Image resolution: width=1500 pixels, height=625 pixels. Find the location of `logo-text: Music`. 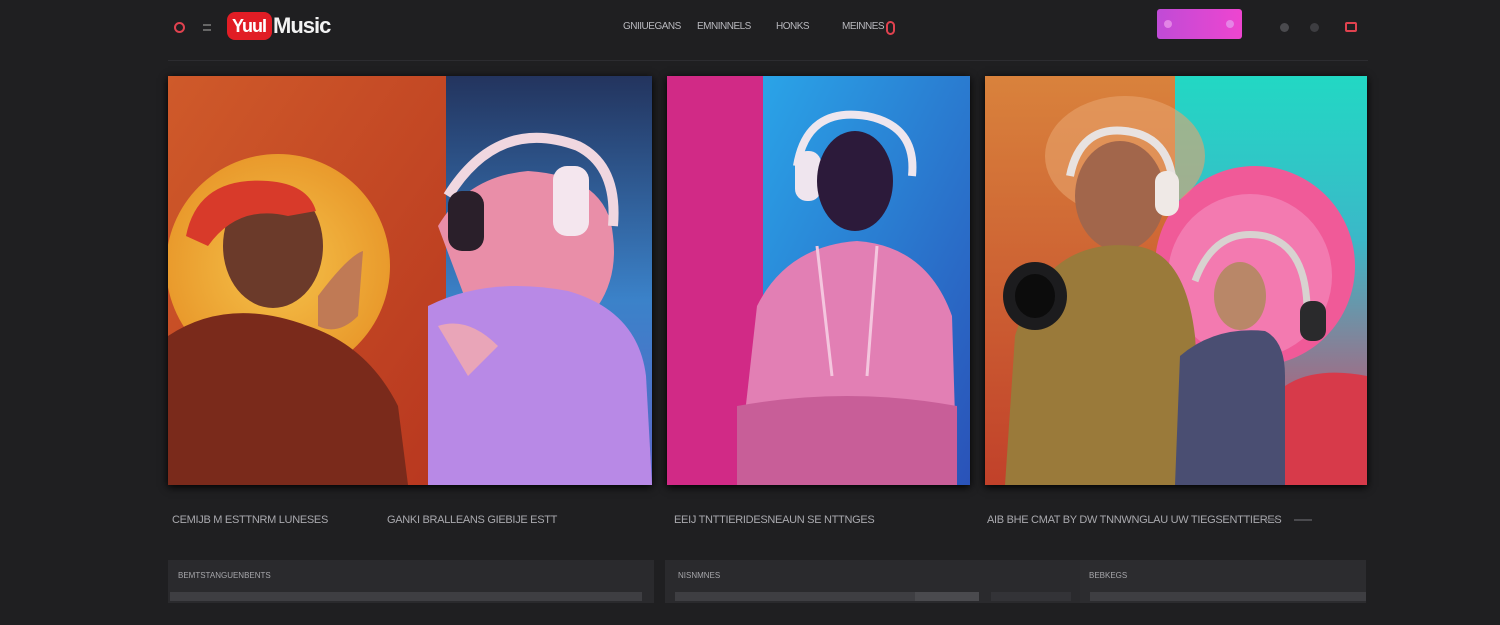

logo-text: Music is located at coordinates (302, 25).